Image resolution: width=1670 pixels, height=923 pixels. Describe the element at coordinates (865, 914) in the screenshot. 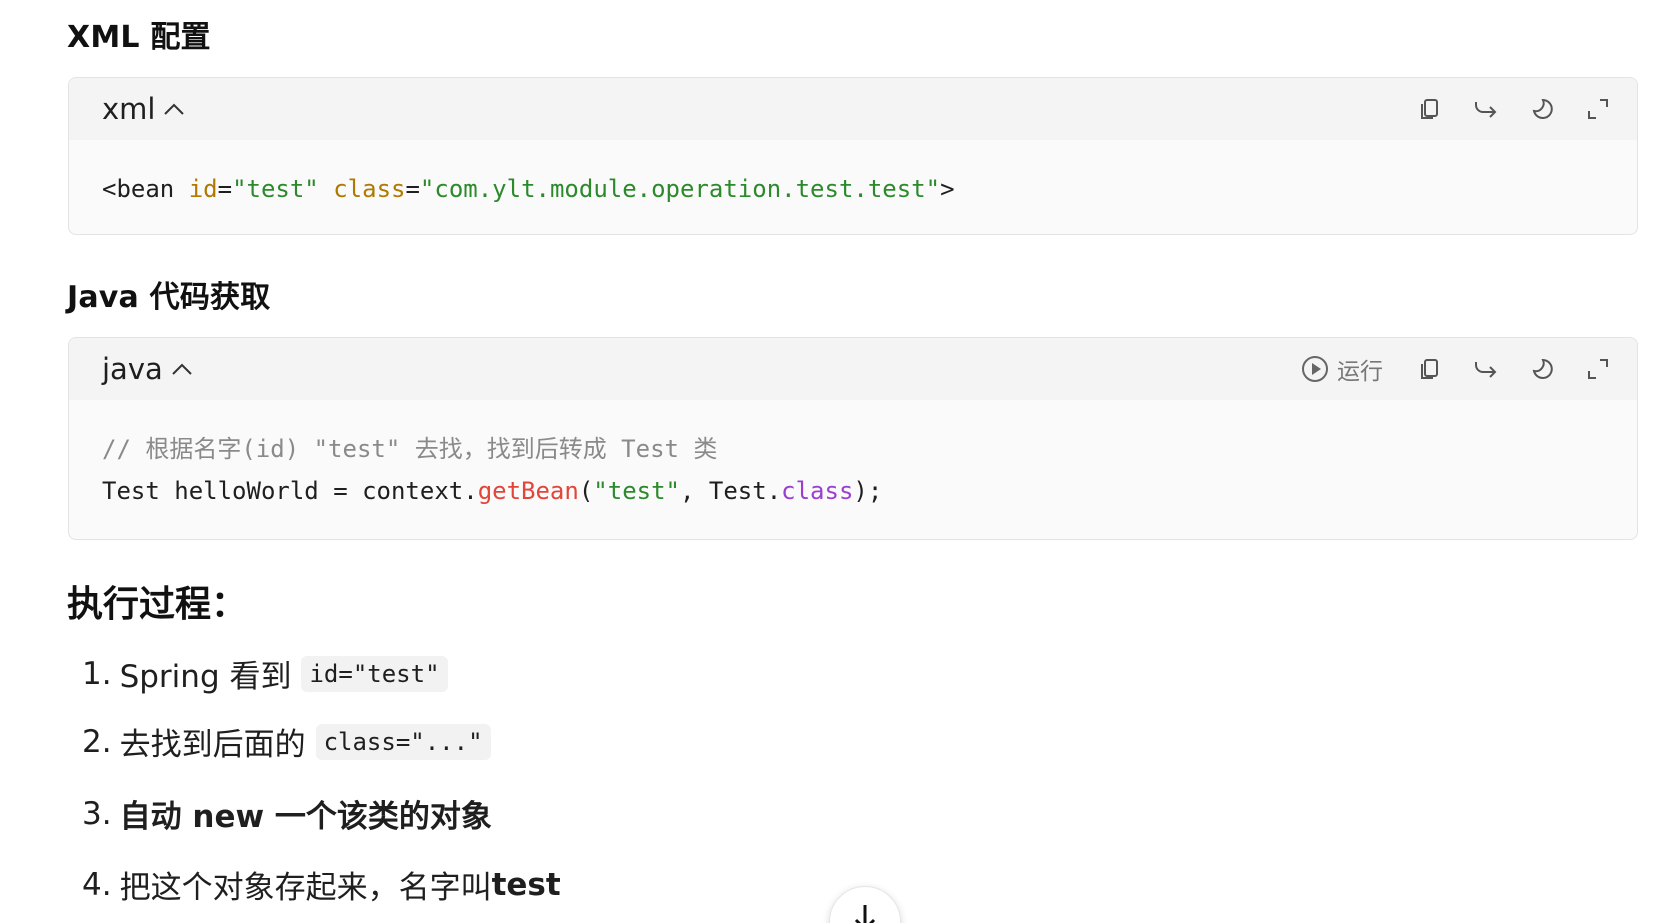

I see `arrow-down-icon` at that location.